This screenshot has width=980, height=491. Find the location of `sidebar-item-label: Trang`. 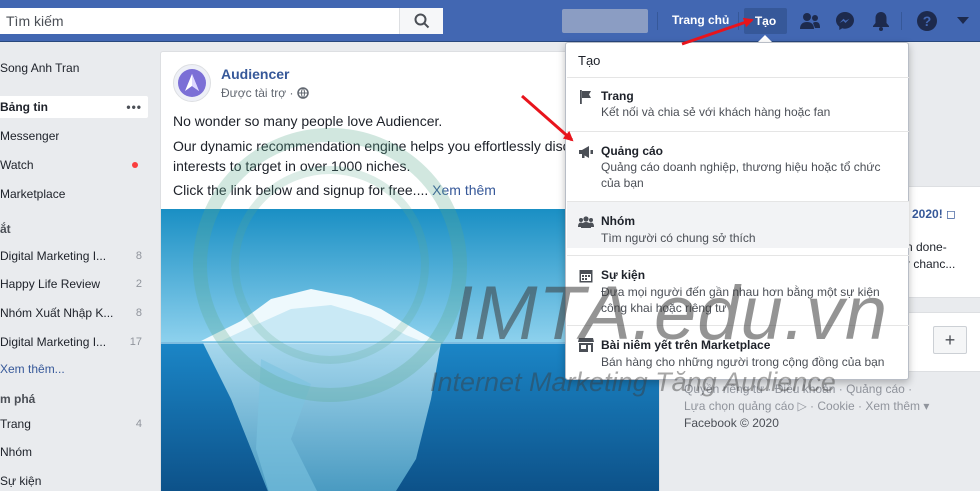

sidebar-item-label: Trang is located at coordinates (15, 424).